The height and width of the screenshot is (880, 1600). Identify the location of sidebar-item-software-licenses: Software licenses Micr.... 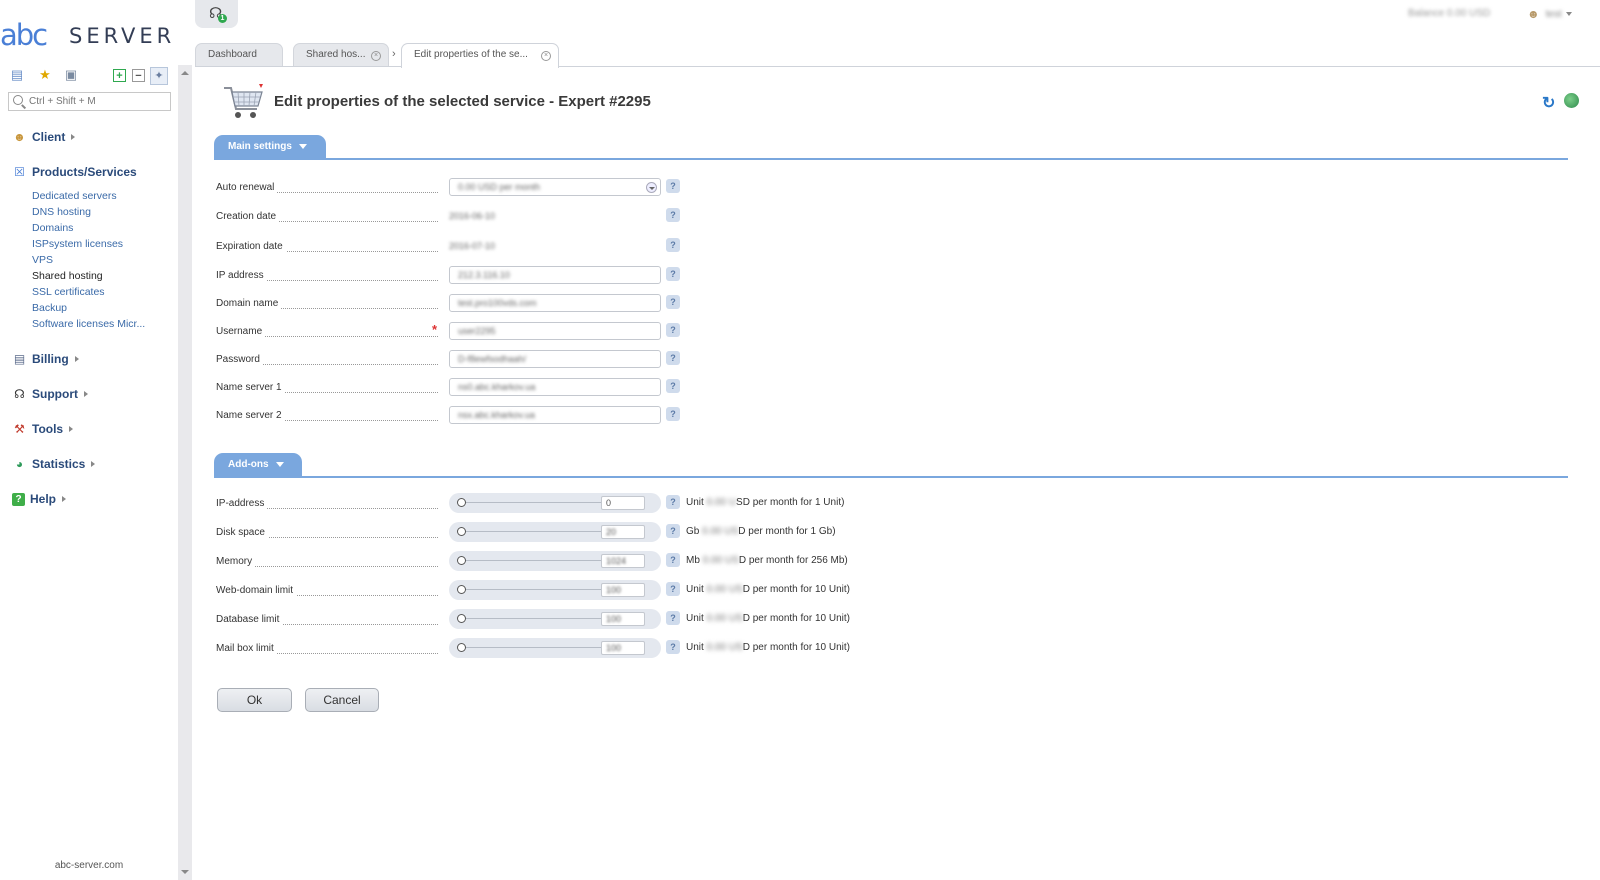
(88, 324).